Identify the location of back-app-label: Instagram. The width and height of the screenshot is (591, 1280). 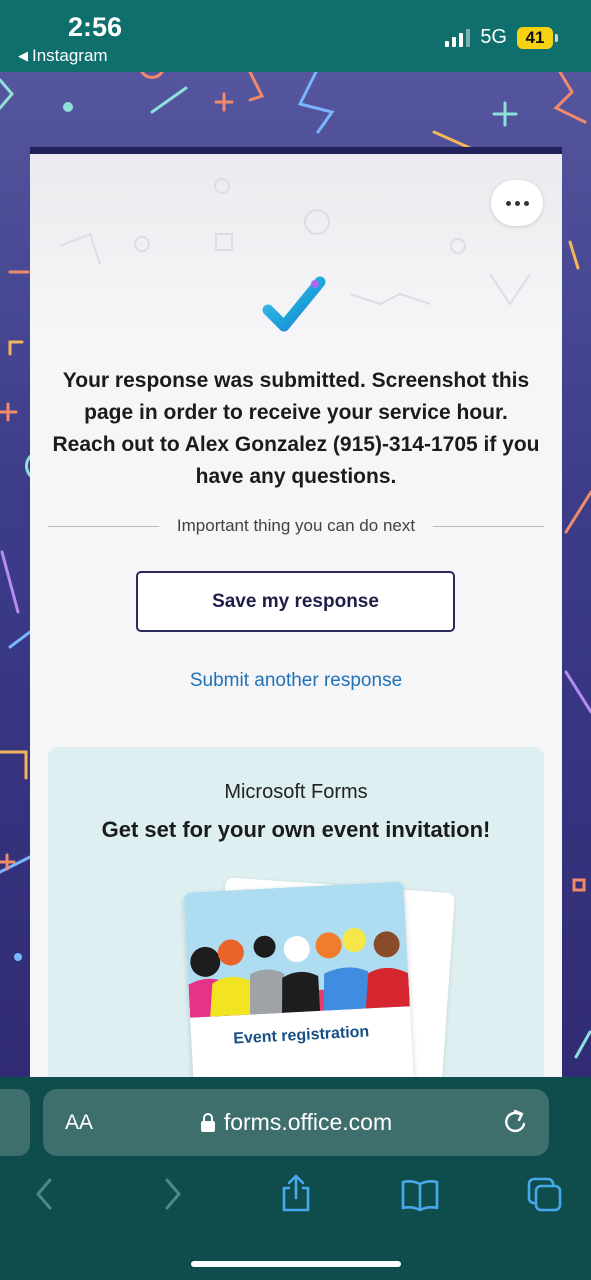
(70, 55).